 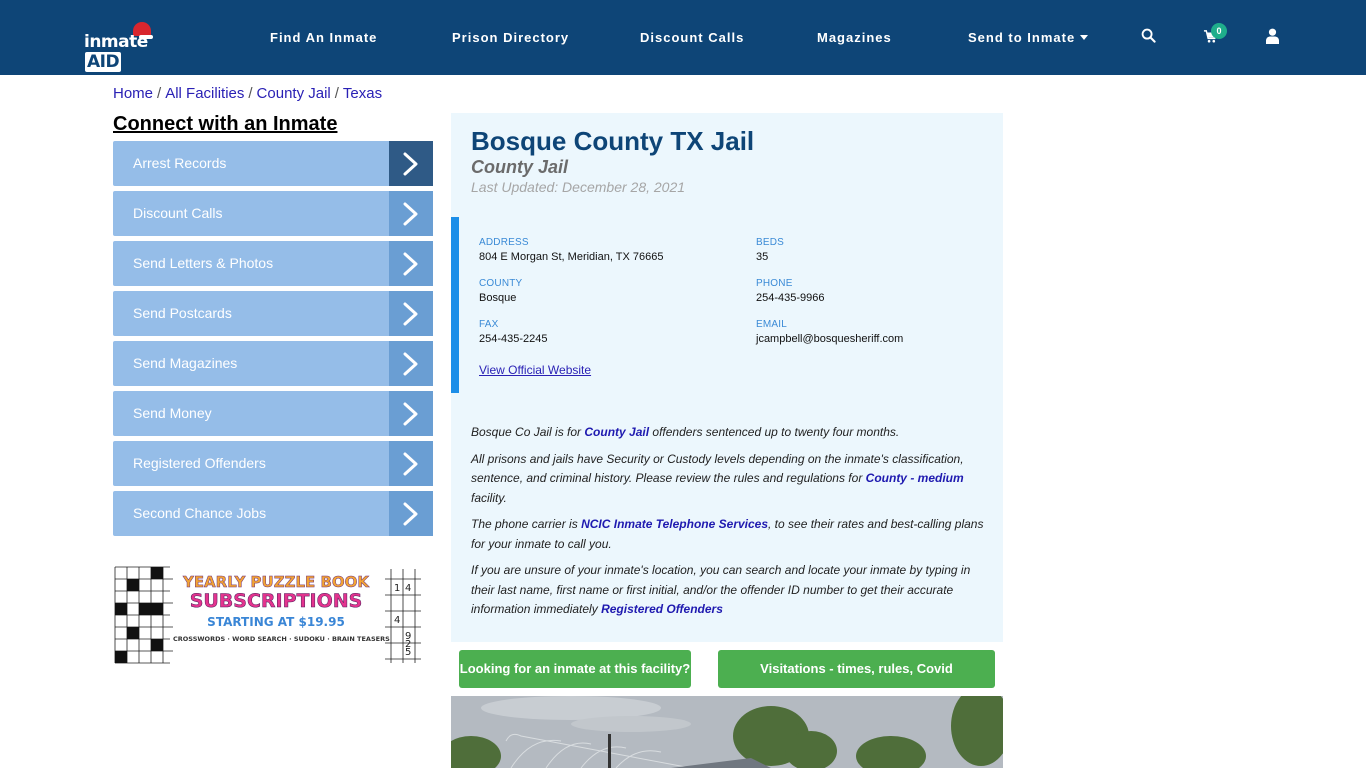 What do you see at coordinates (276, 582) in the screenshot?
I see `ad-line-1: YEARLY PUZZLE BOOK` at bounding box center [276, 582].